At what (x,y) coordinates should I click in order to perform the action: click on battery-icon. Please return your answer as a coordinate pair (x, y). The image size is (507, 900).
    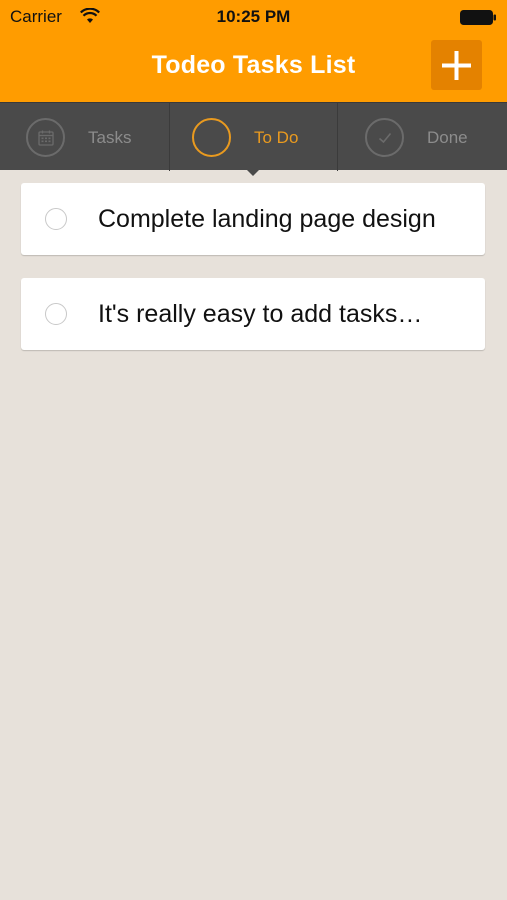
    Looking at the image, I should click on (478, 17).